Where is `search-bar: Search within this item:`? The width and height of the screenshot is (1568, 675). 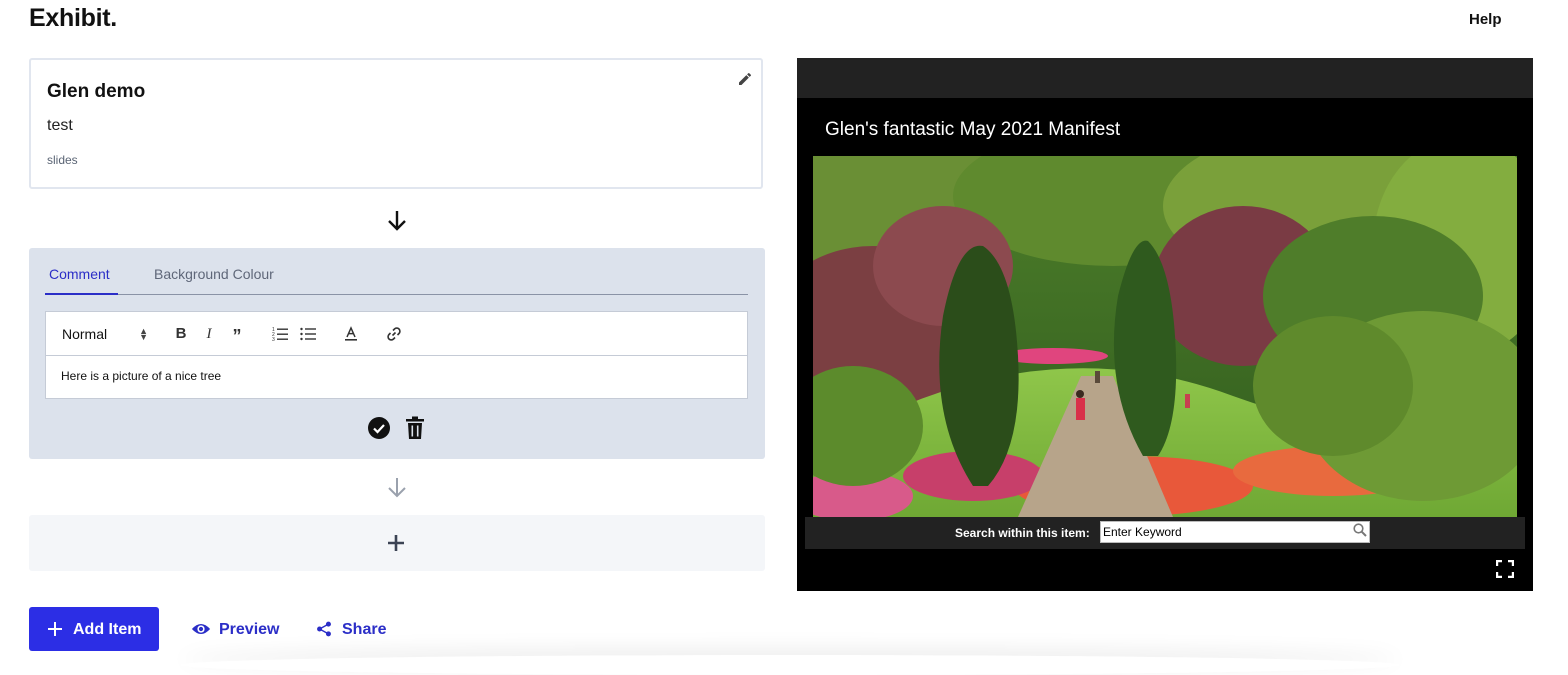 search-bar: Search within this item: is located at coordinates (1165, 533).